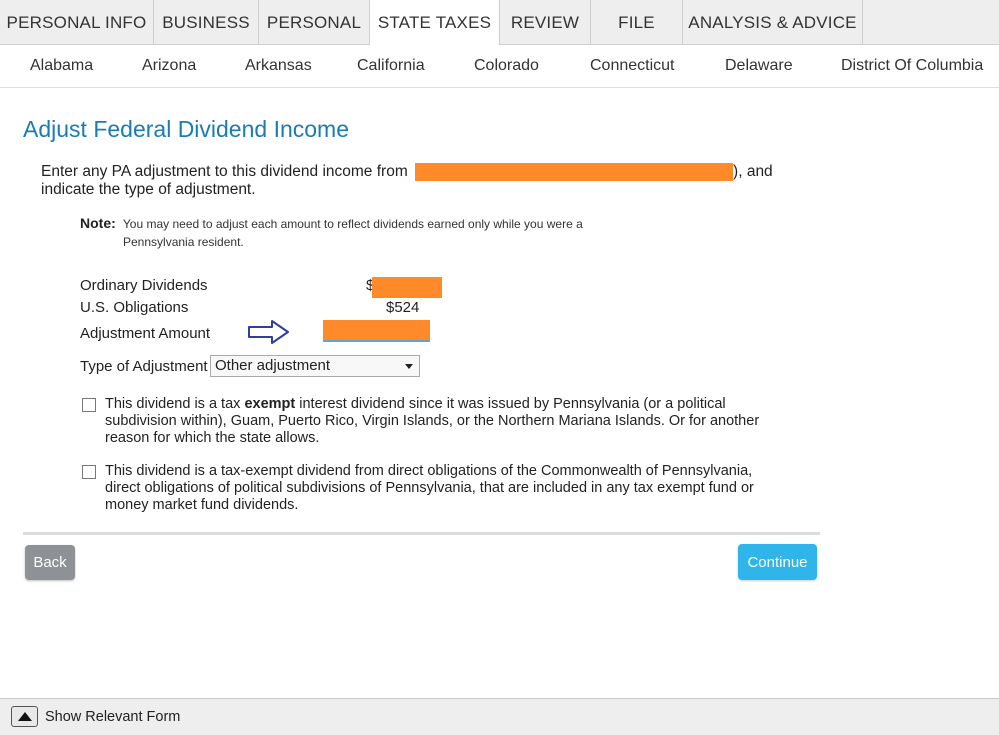 The width and height of the screenshot is (999, 735). I want to click on adjustment-amount-input, so click(376, 331).